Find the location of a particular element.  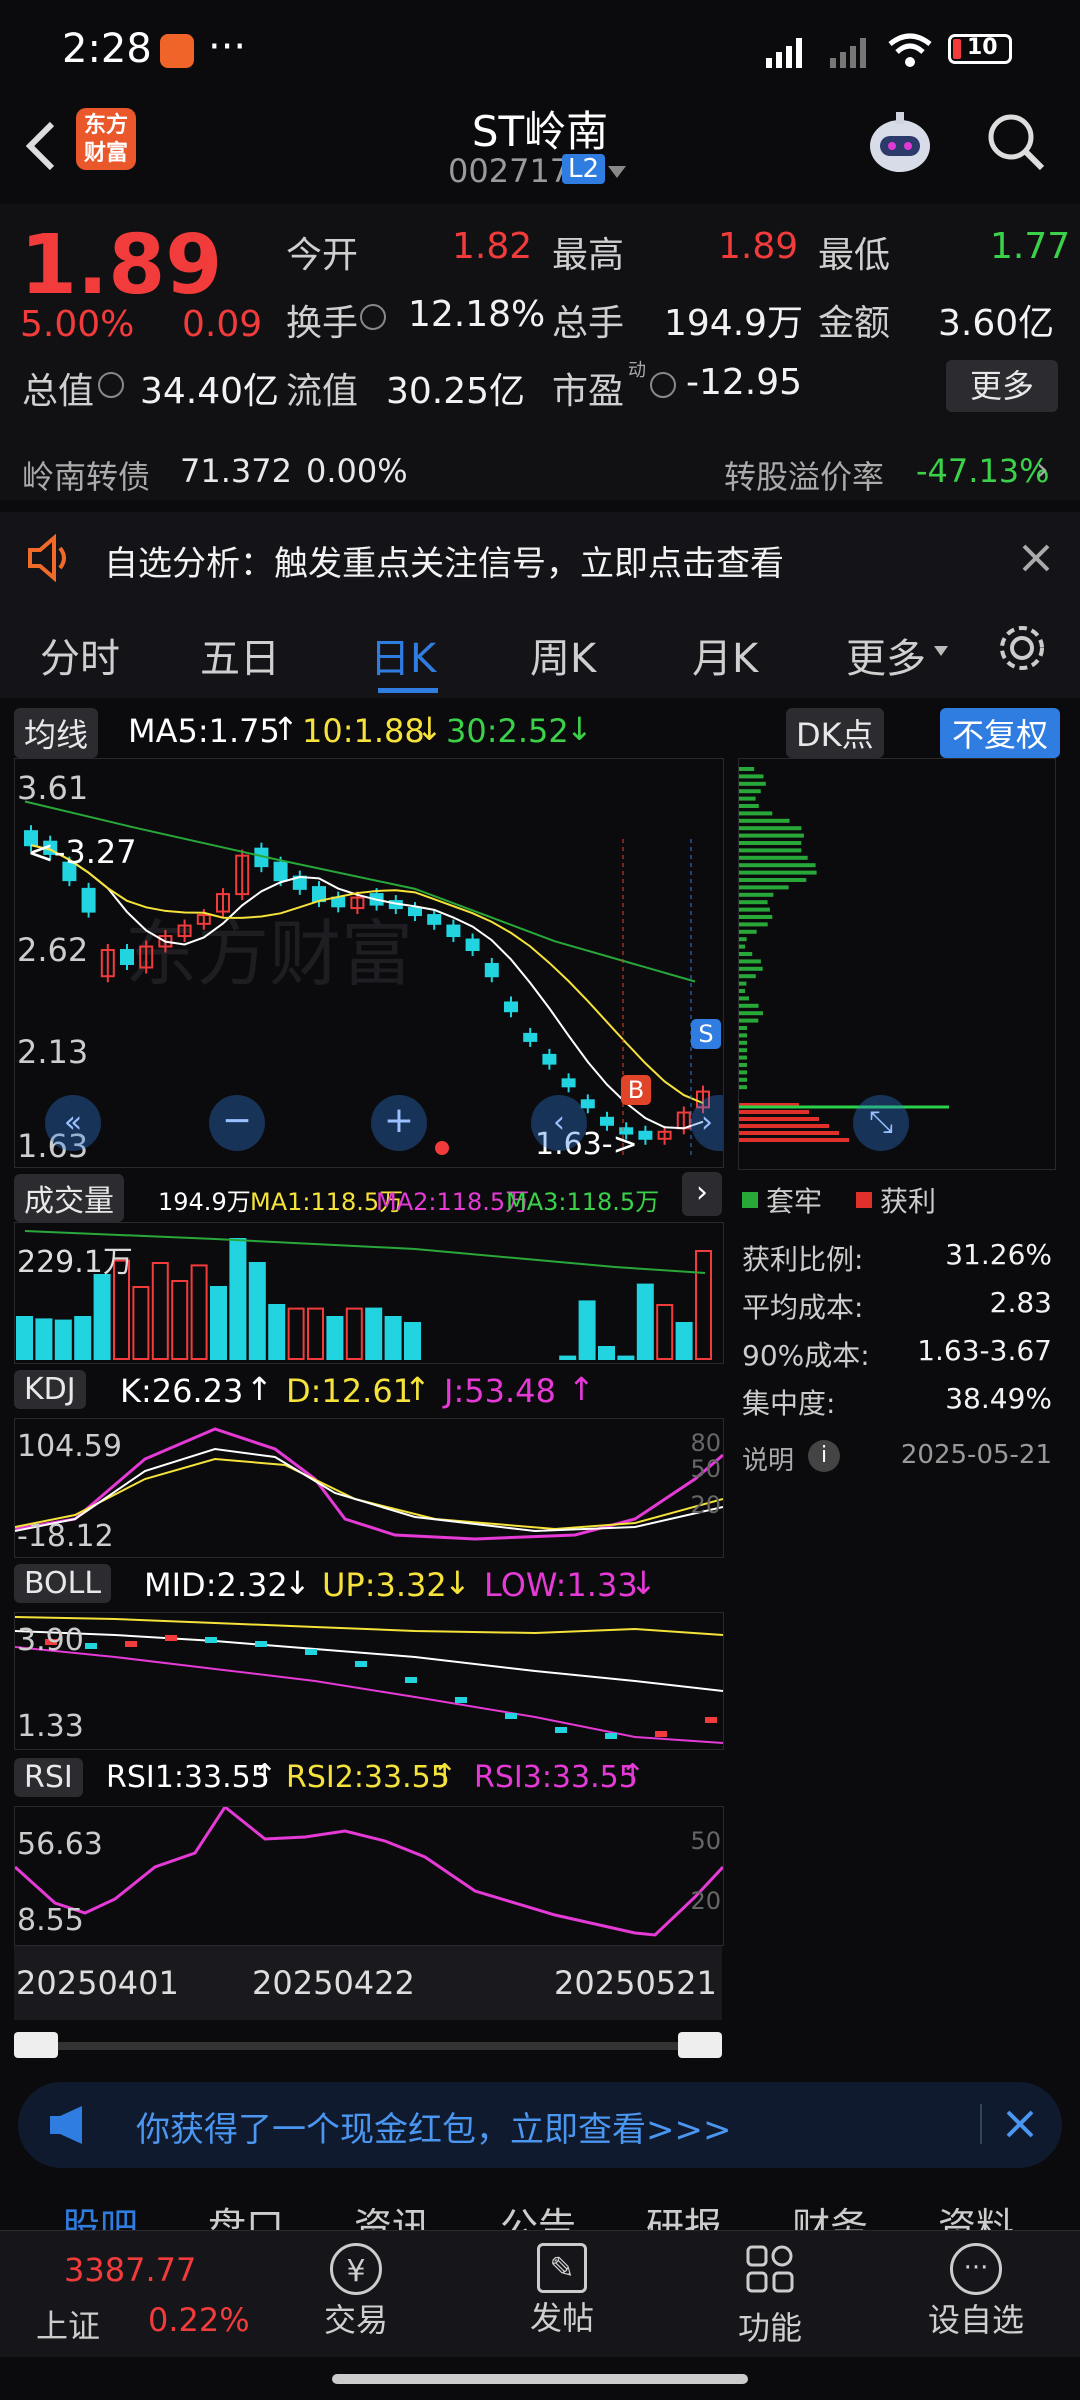

trade-label: 交易 is located at coordinates (355, 2320).